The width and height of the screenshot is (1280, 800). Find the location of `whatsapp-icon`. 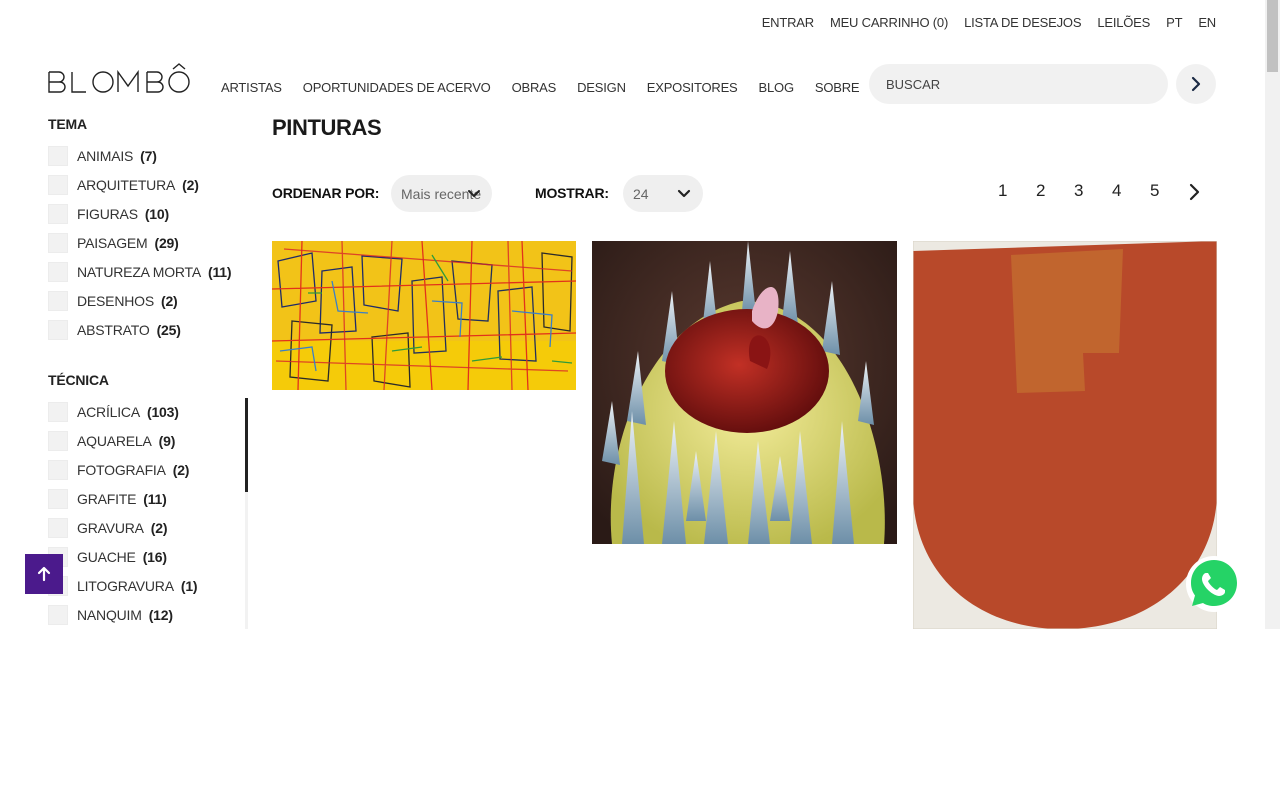

whatsapp-icon is located at coordinates (1214, 584).